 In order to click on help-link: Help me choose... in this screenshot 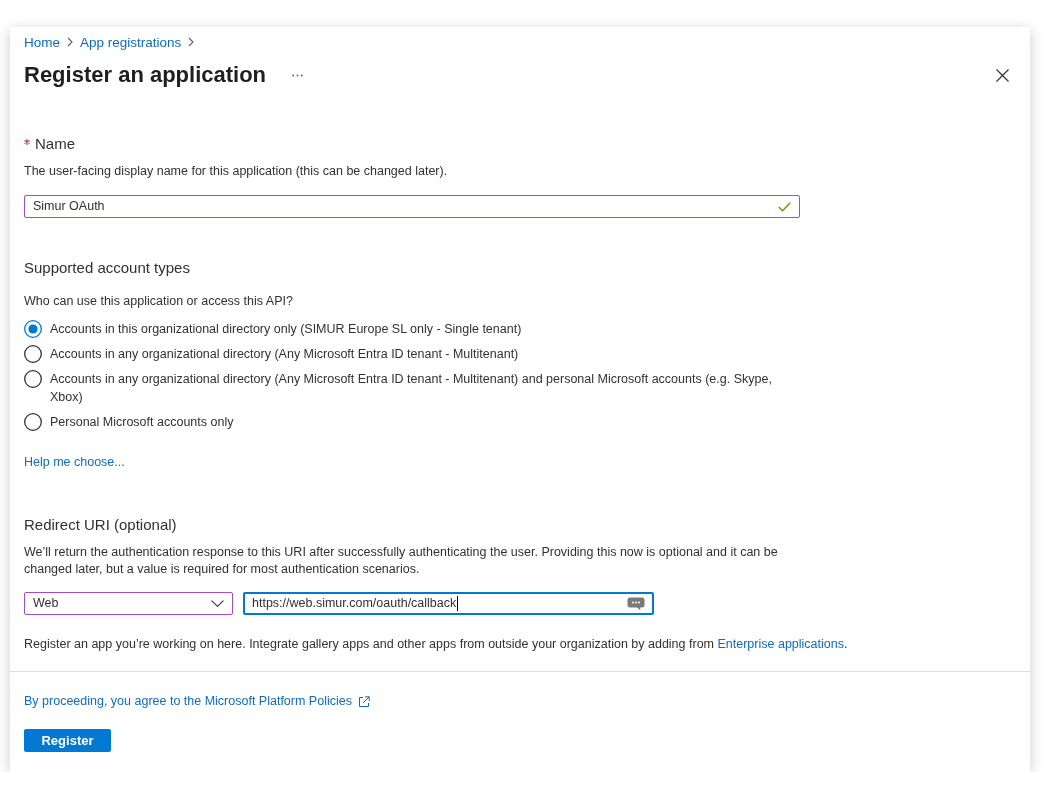, I will do `click(74, 462)`.